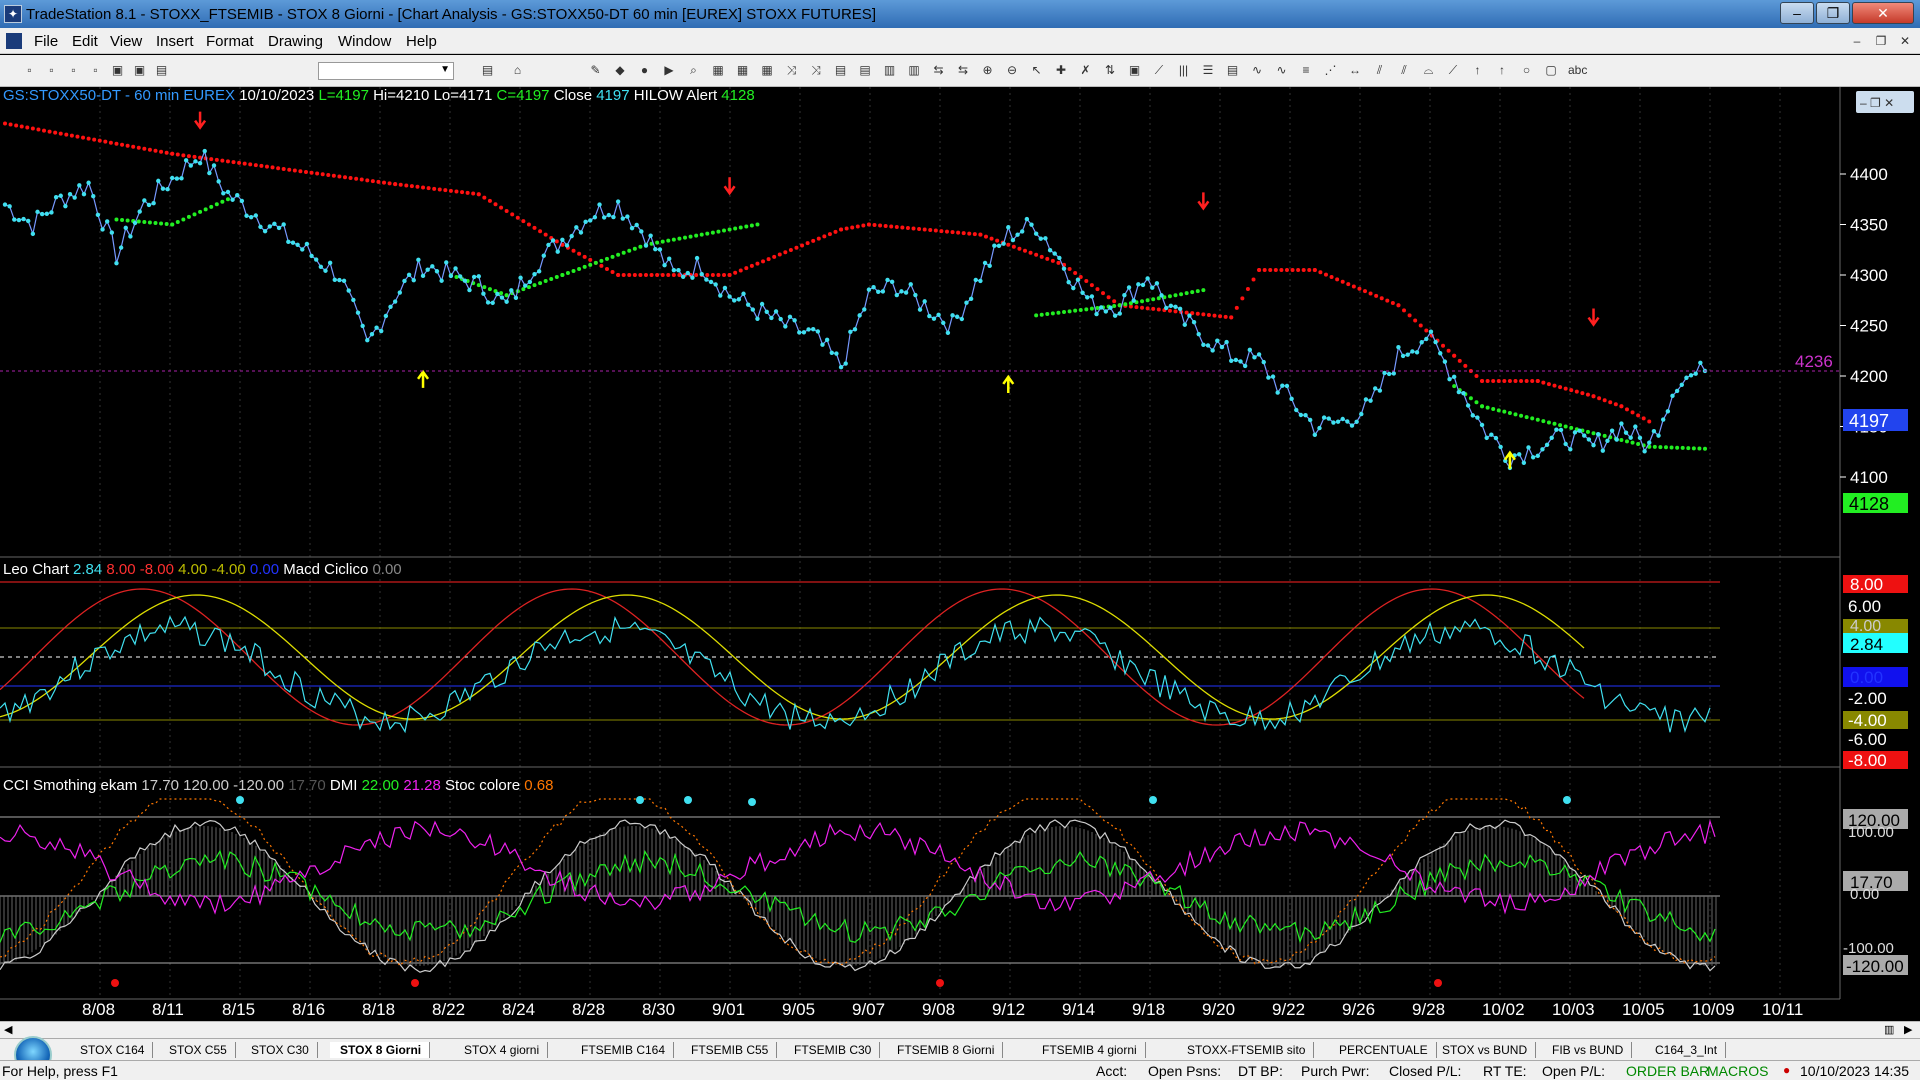 Image resolution: width=1920 pixels, height=1080 pixels. What do you see at coordinates (729, 1050) in the screenshot?
I see `workspace-tab: FTSEMIB C55` at bounding box center [729, 1050].